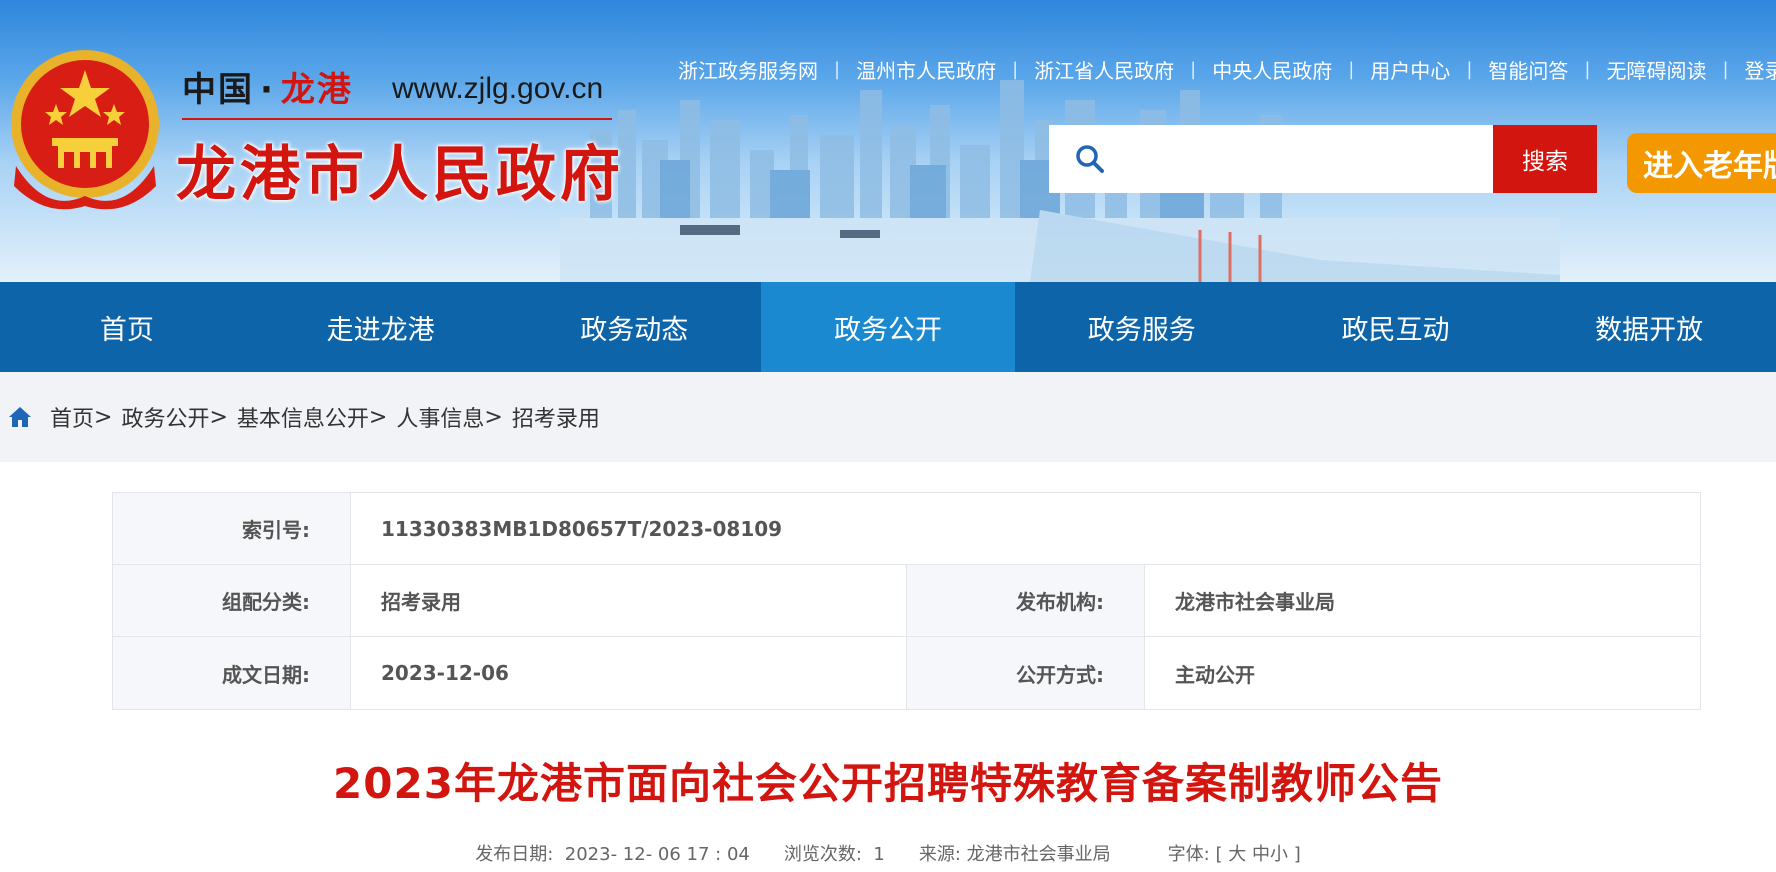 This screenshot has width=1776, height=872. I want to click on nav-item-gov-services: 政务服务, so click(1142, 327).